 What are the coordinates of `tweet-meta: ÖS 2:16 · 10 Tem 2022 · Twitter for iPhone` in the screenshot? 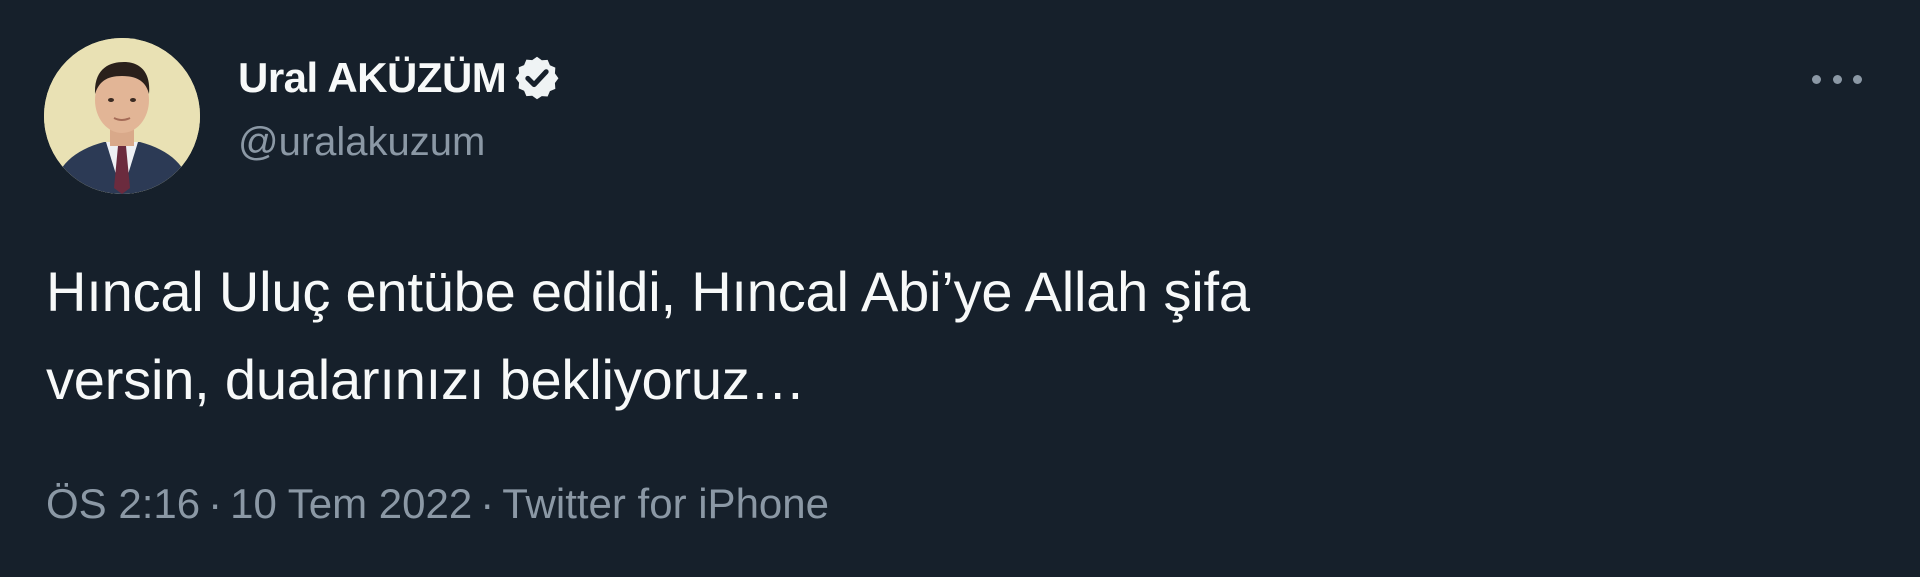 It's located at (437, 504).